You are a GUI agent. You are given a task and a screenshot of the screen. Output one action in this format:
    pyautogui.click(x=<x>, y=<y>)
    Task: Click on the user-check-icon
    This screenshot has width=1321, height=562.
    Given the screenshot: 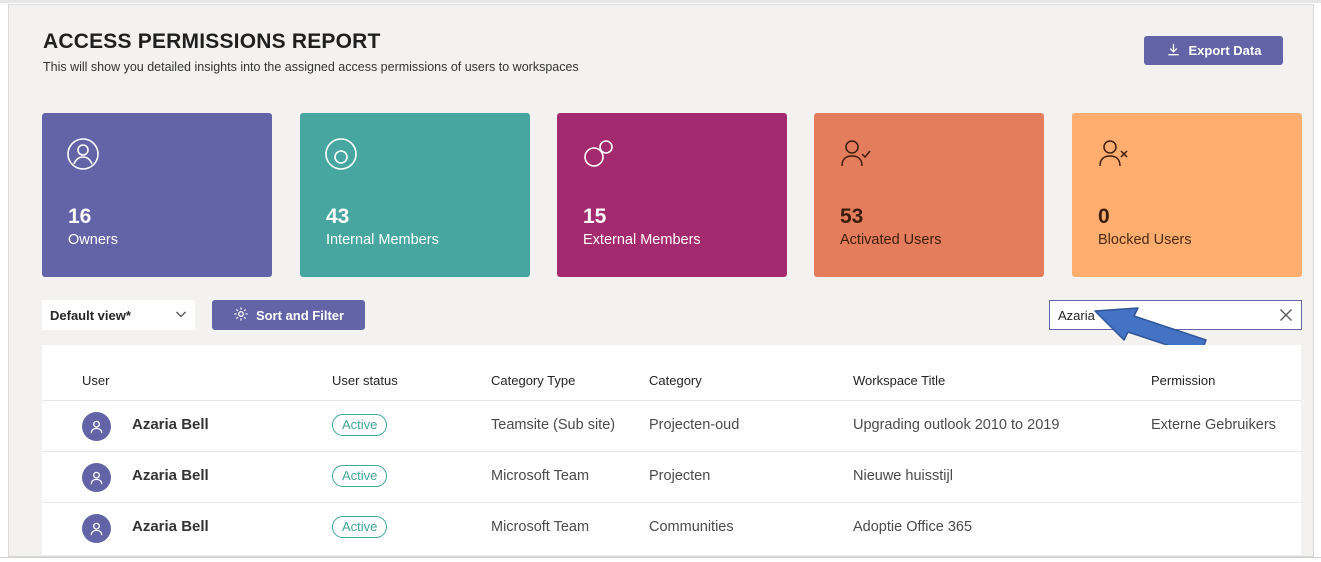 What is the action you would take?
    pyautogui.click(x=856, y=153)
    